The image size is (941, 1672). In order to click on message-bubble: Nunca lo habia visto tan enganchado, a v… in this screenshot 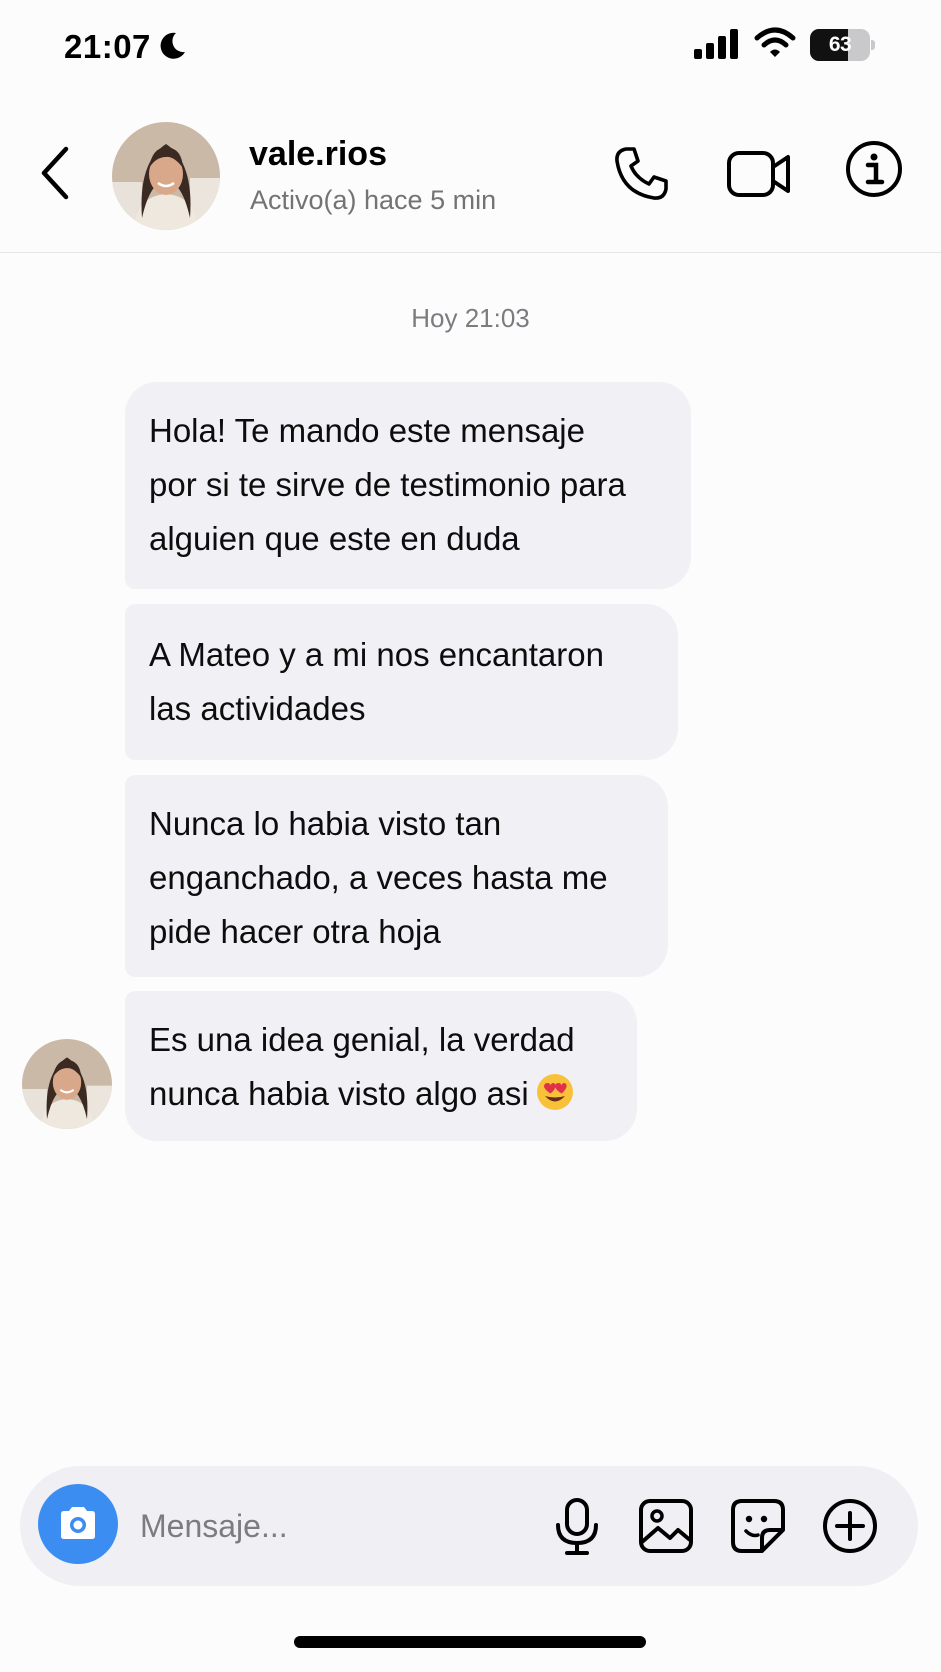, I will do `click(396, 876)`.